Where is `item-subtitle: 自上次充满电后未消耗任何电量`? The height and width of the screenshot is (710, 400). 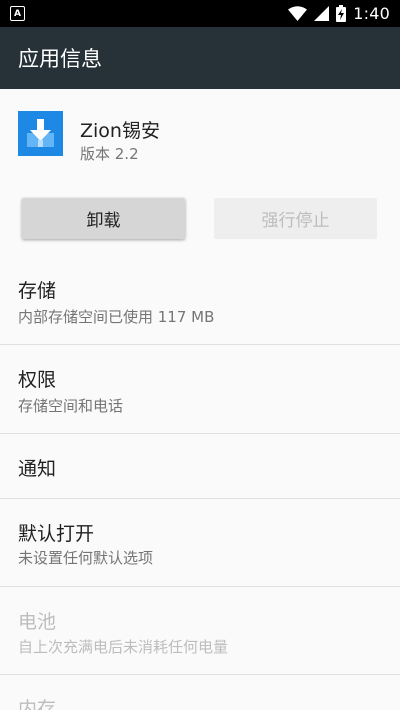
item-subtitle: 自上次充满电后未消耗任何电量 is located at coordinates (123, 647).